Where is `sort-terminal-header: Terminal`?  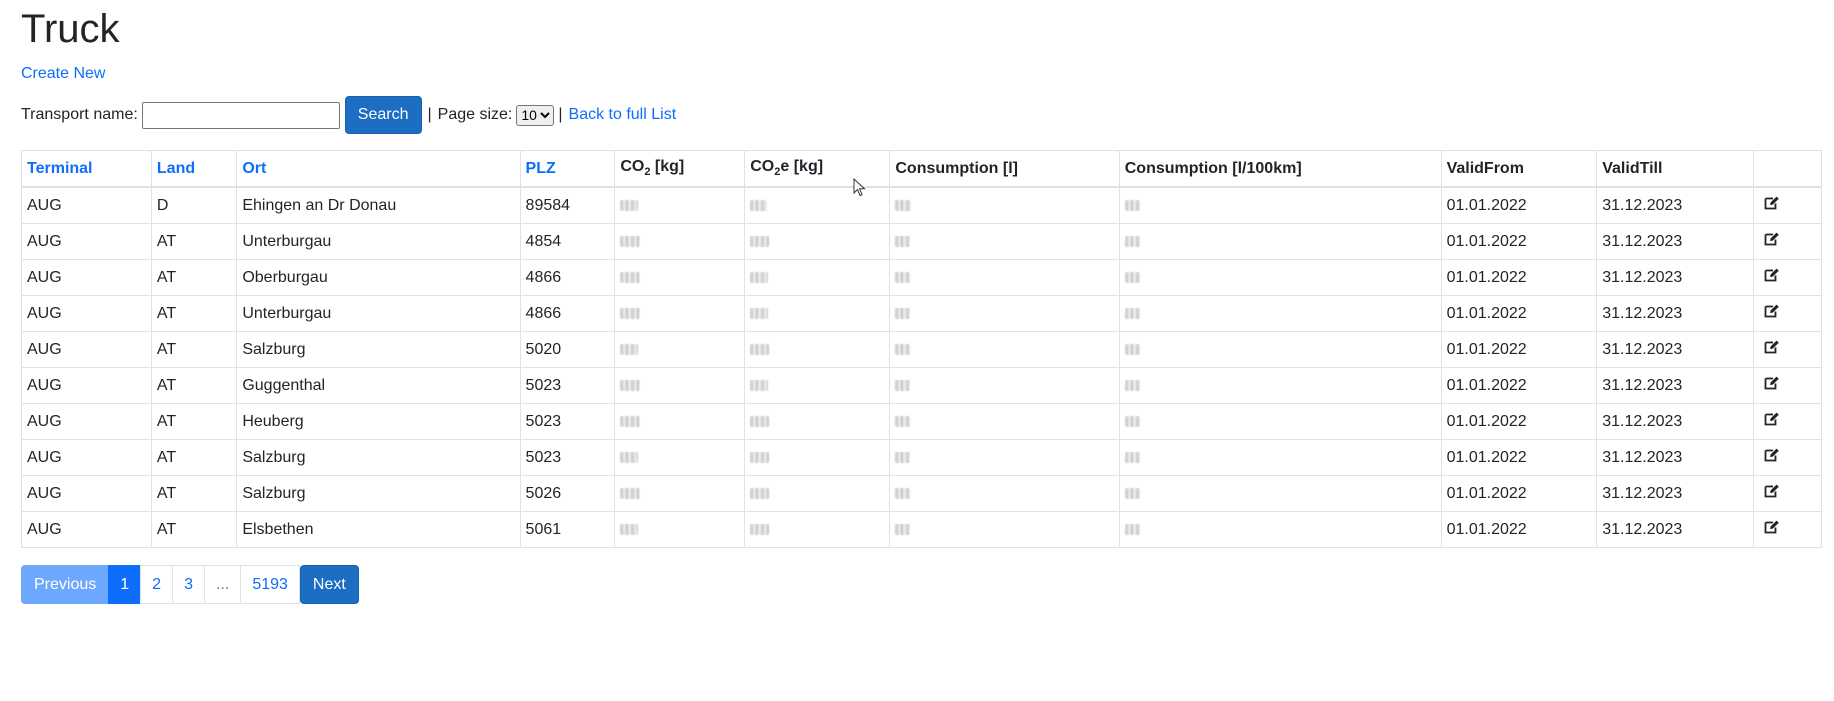 sort-terminal-header: Terminal is located at coordinates (60, 168).